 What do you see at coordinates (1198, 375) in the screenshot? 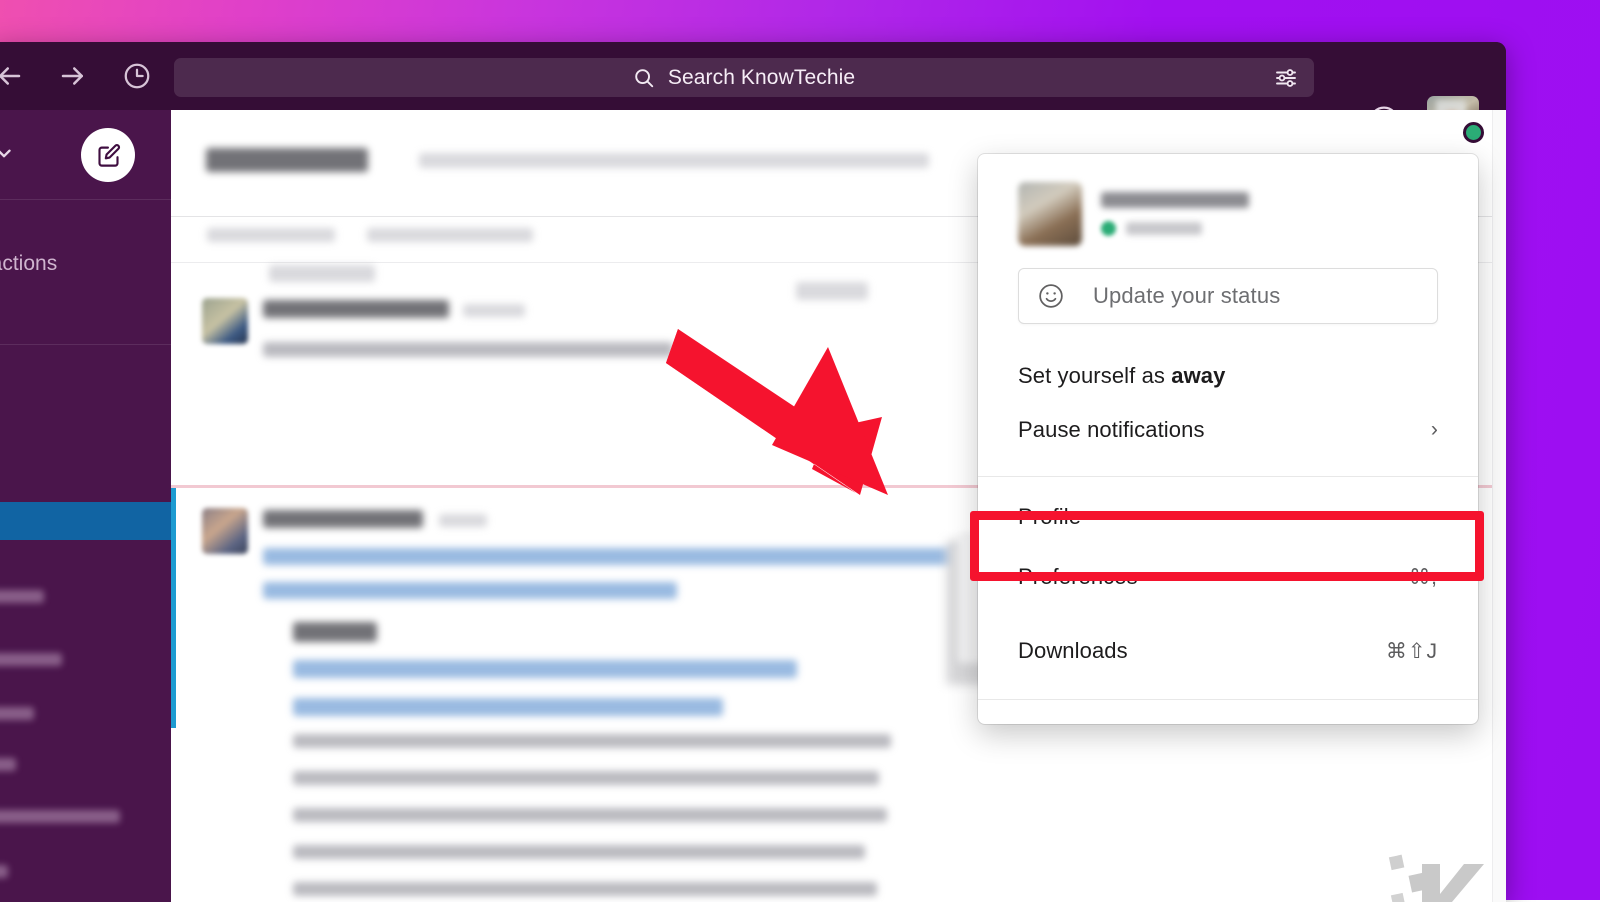
I see `menu-item-label-emphasis: away` at bounding box center [1198, 375].